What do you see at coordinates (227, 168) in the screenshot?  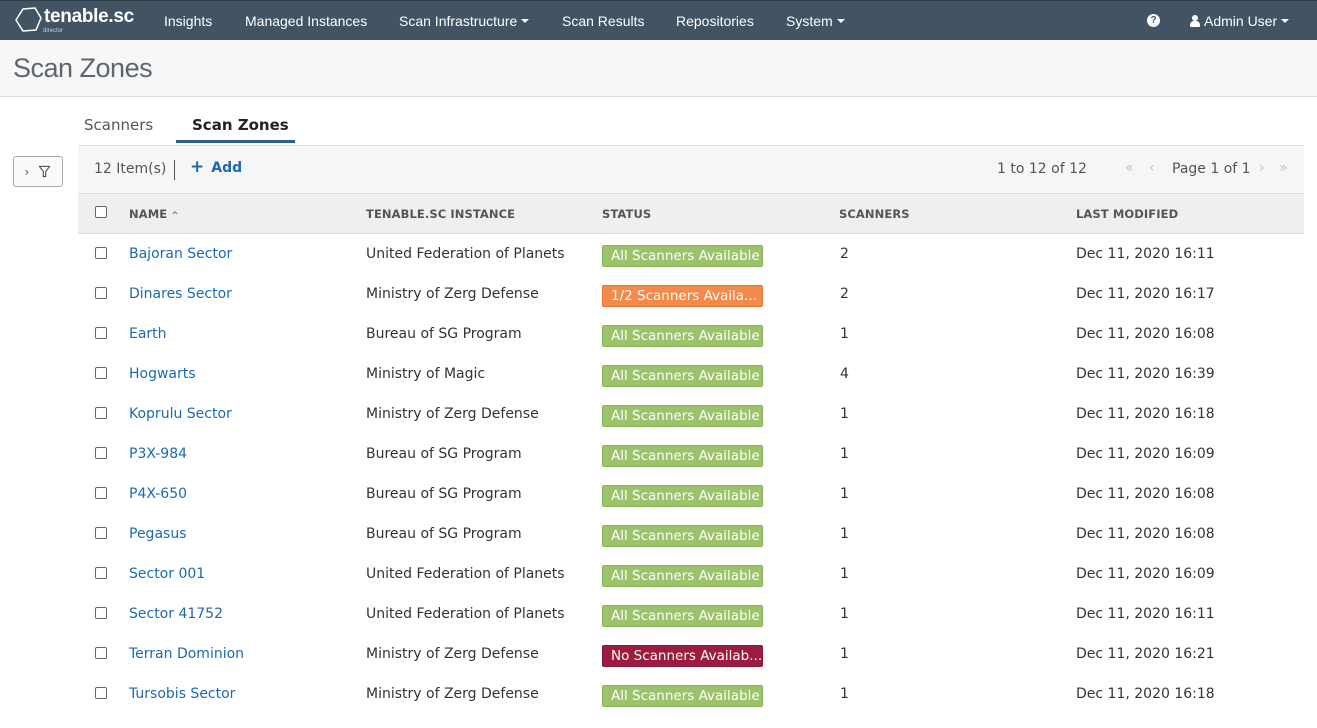 I see `add-label: Add` at bounding box center [227, 168].